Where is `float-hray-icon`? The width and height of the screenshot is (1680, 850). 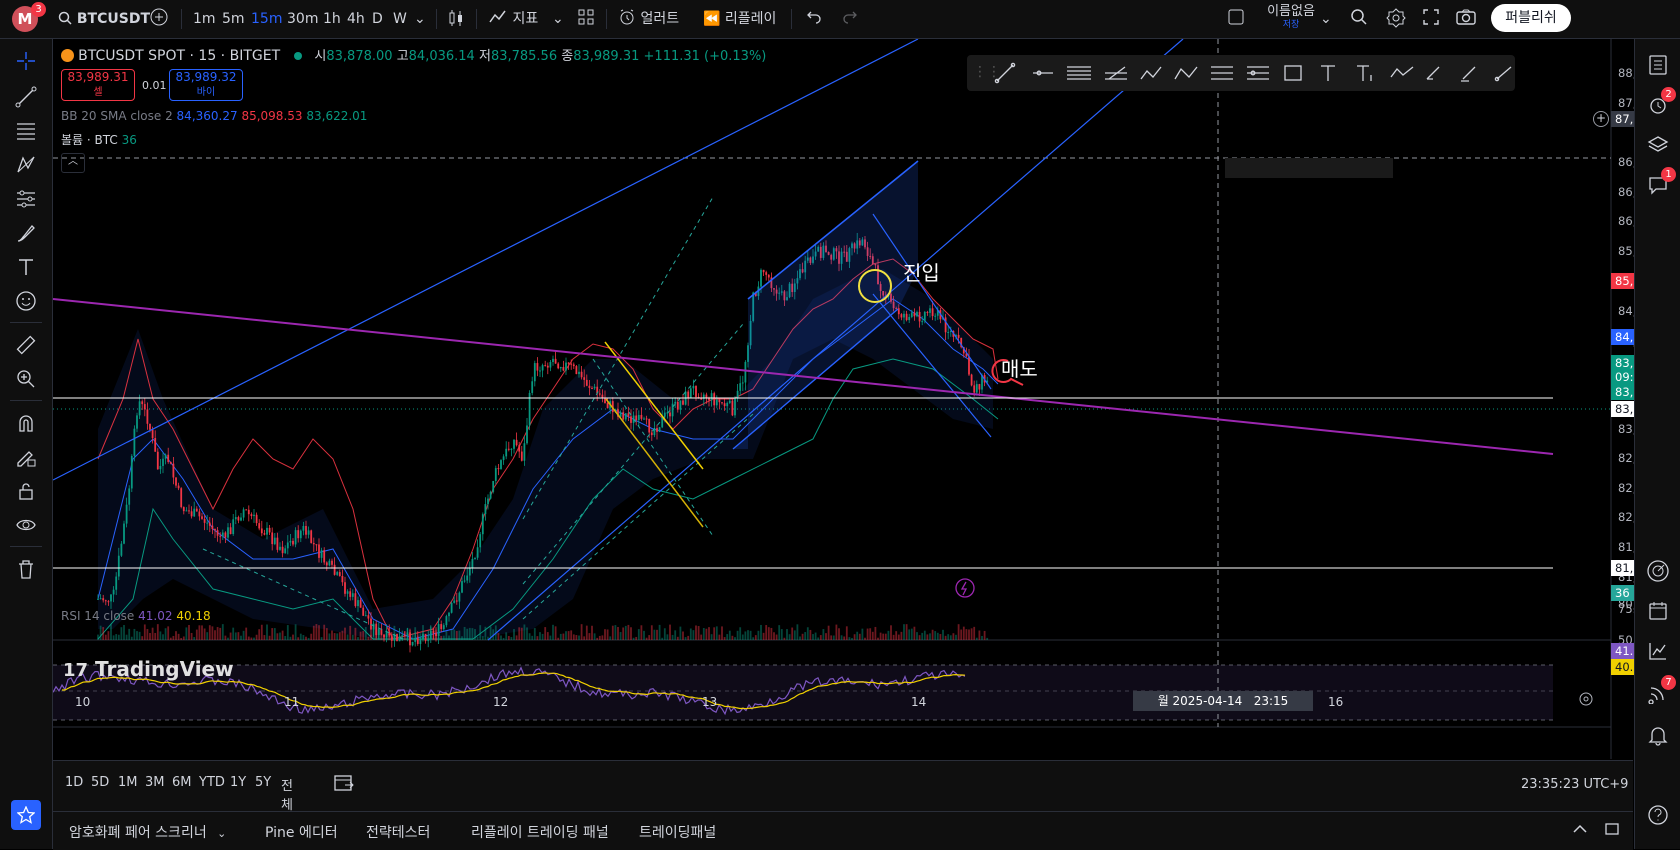 float-hray-icon is located at coordinates (1043, 73).